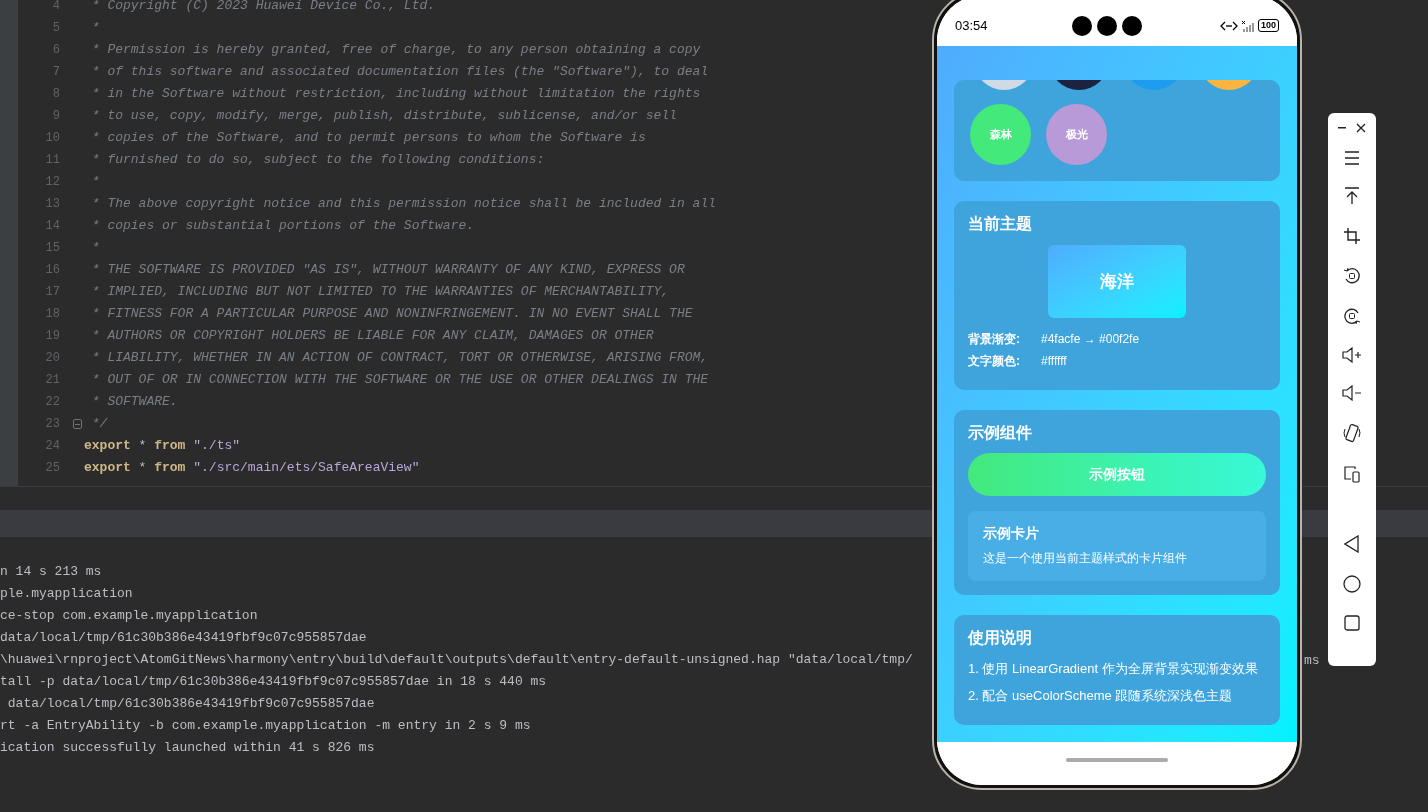 The image size is (1428, 812). I want to click on card-title: 示例卡片, so click(1011, 533).